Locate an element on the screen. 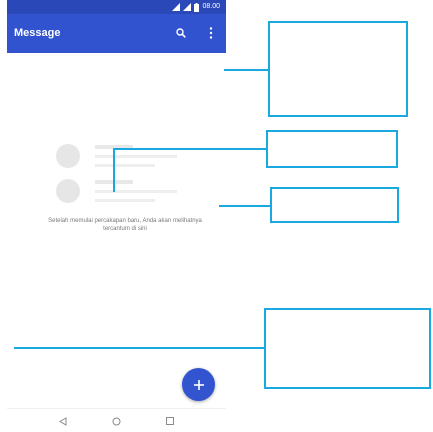 The height and width of the screenshot is (432, 433). home-button is located at coordinates (116, 421).